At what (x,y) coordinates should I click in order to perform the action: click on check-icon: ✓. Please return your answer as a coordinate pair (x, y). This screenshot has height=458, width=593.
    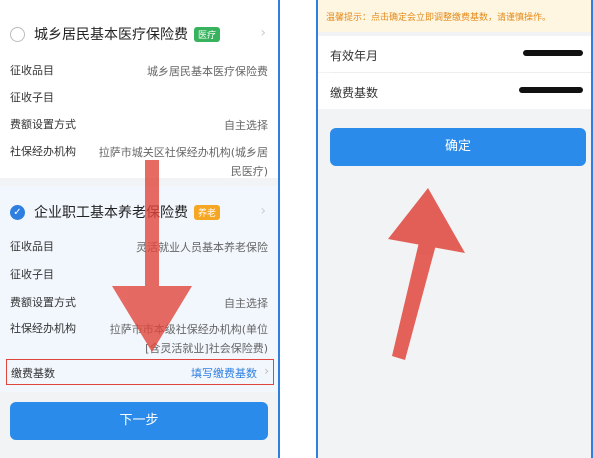
    Looking at the image, I should click on (17, 212).